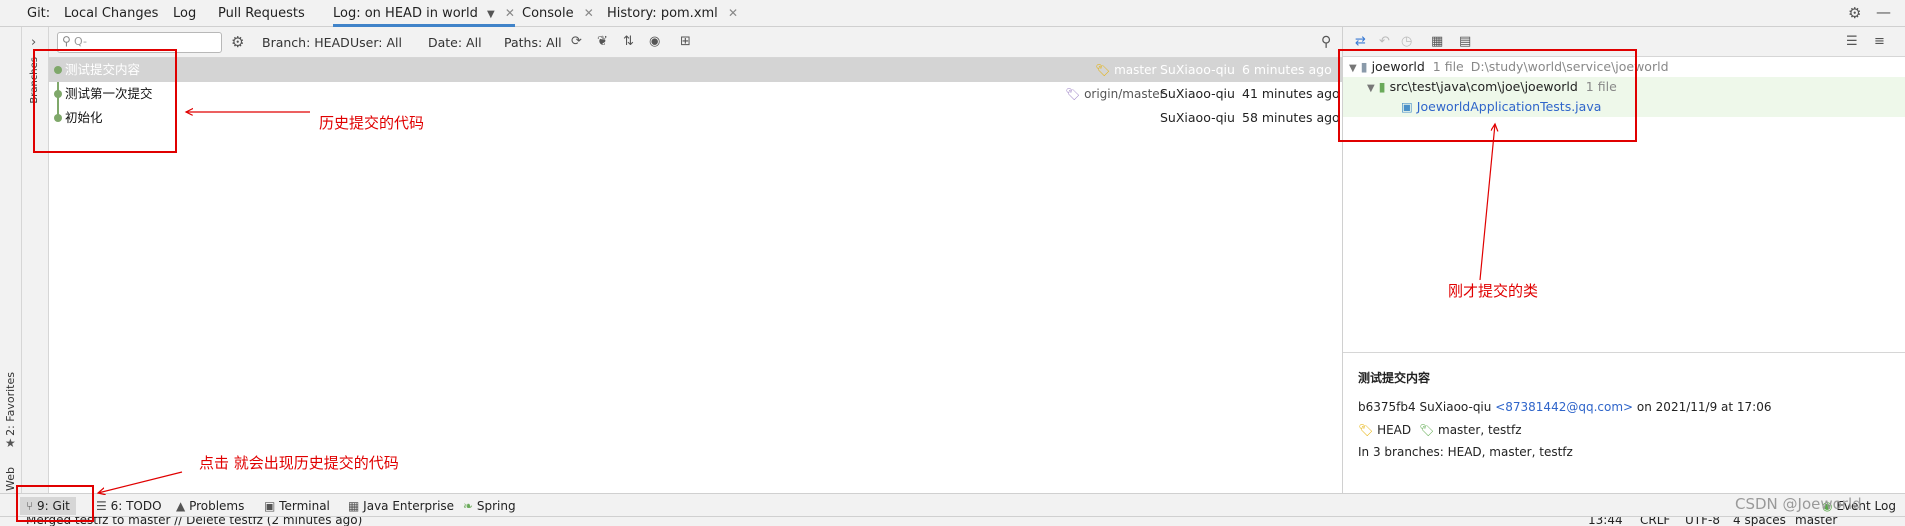 Image resolution: width=1905 pixels, height=526 pixels. I want to click on annotation-arrow-recent, so click(1487, 202).